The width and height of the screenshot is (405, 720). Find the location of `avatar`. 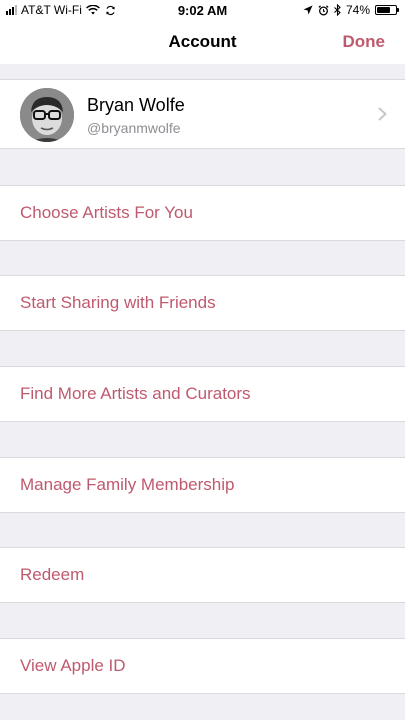

avatar is located at coordinates (47, 115).